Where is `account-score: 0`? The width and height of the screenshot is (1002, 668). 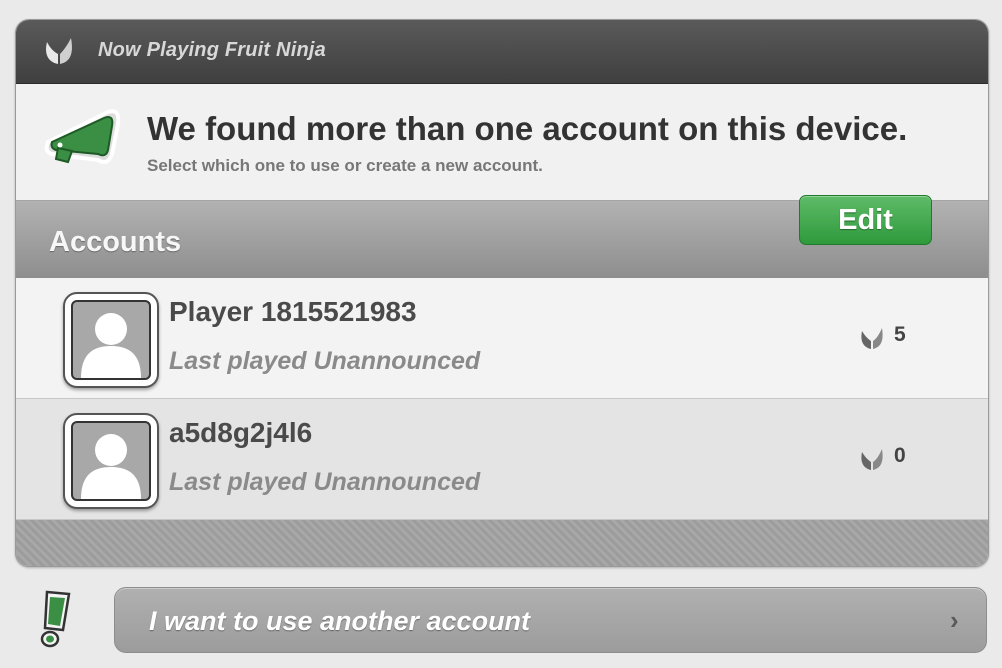 account-score: 0 is located at coordinates (900, 455).